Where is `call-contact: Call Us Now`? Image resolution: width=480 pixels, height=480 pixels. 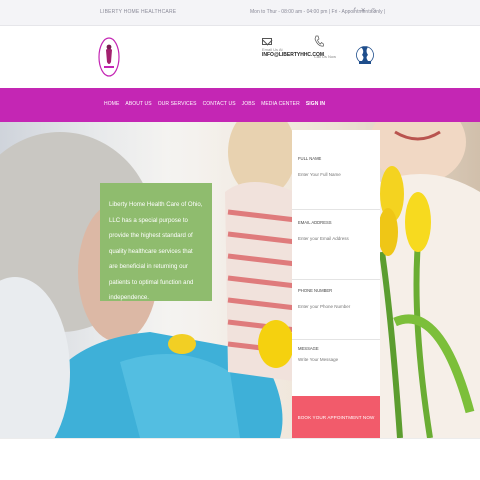 call-contact: Call Us Now is located at coordinates (334, 46).